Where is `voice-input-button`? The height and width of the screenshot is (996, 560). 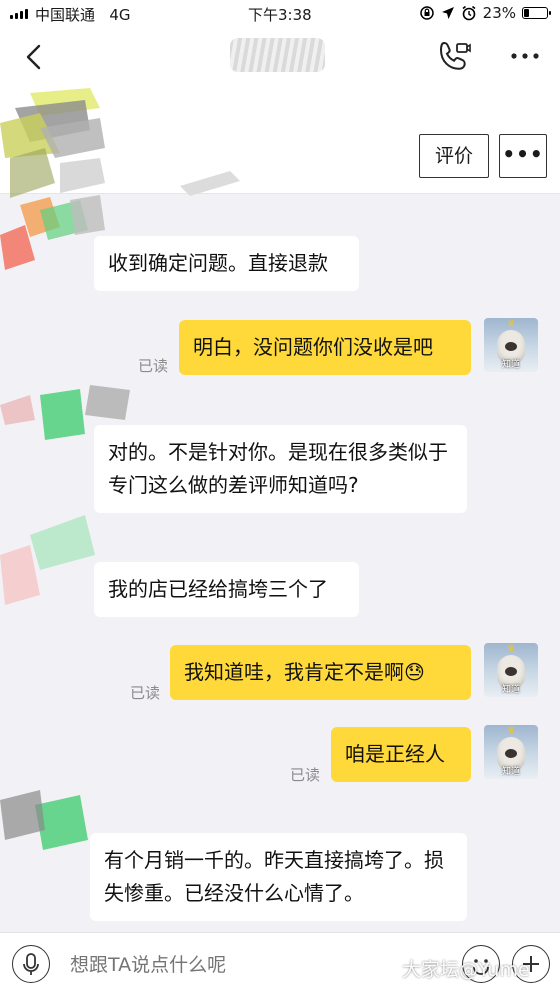
voice-input-button is located at coordinates (31, 964).